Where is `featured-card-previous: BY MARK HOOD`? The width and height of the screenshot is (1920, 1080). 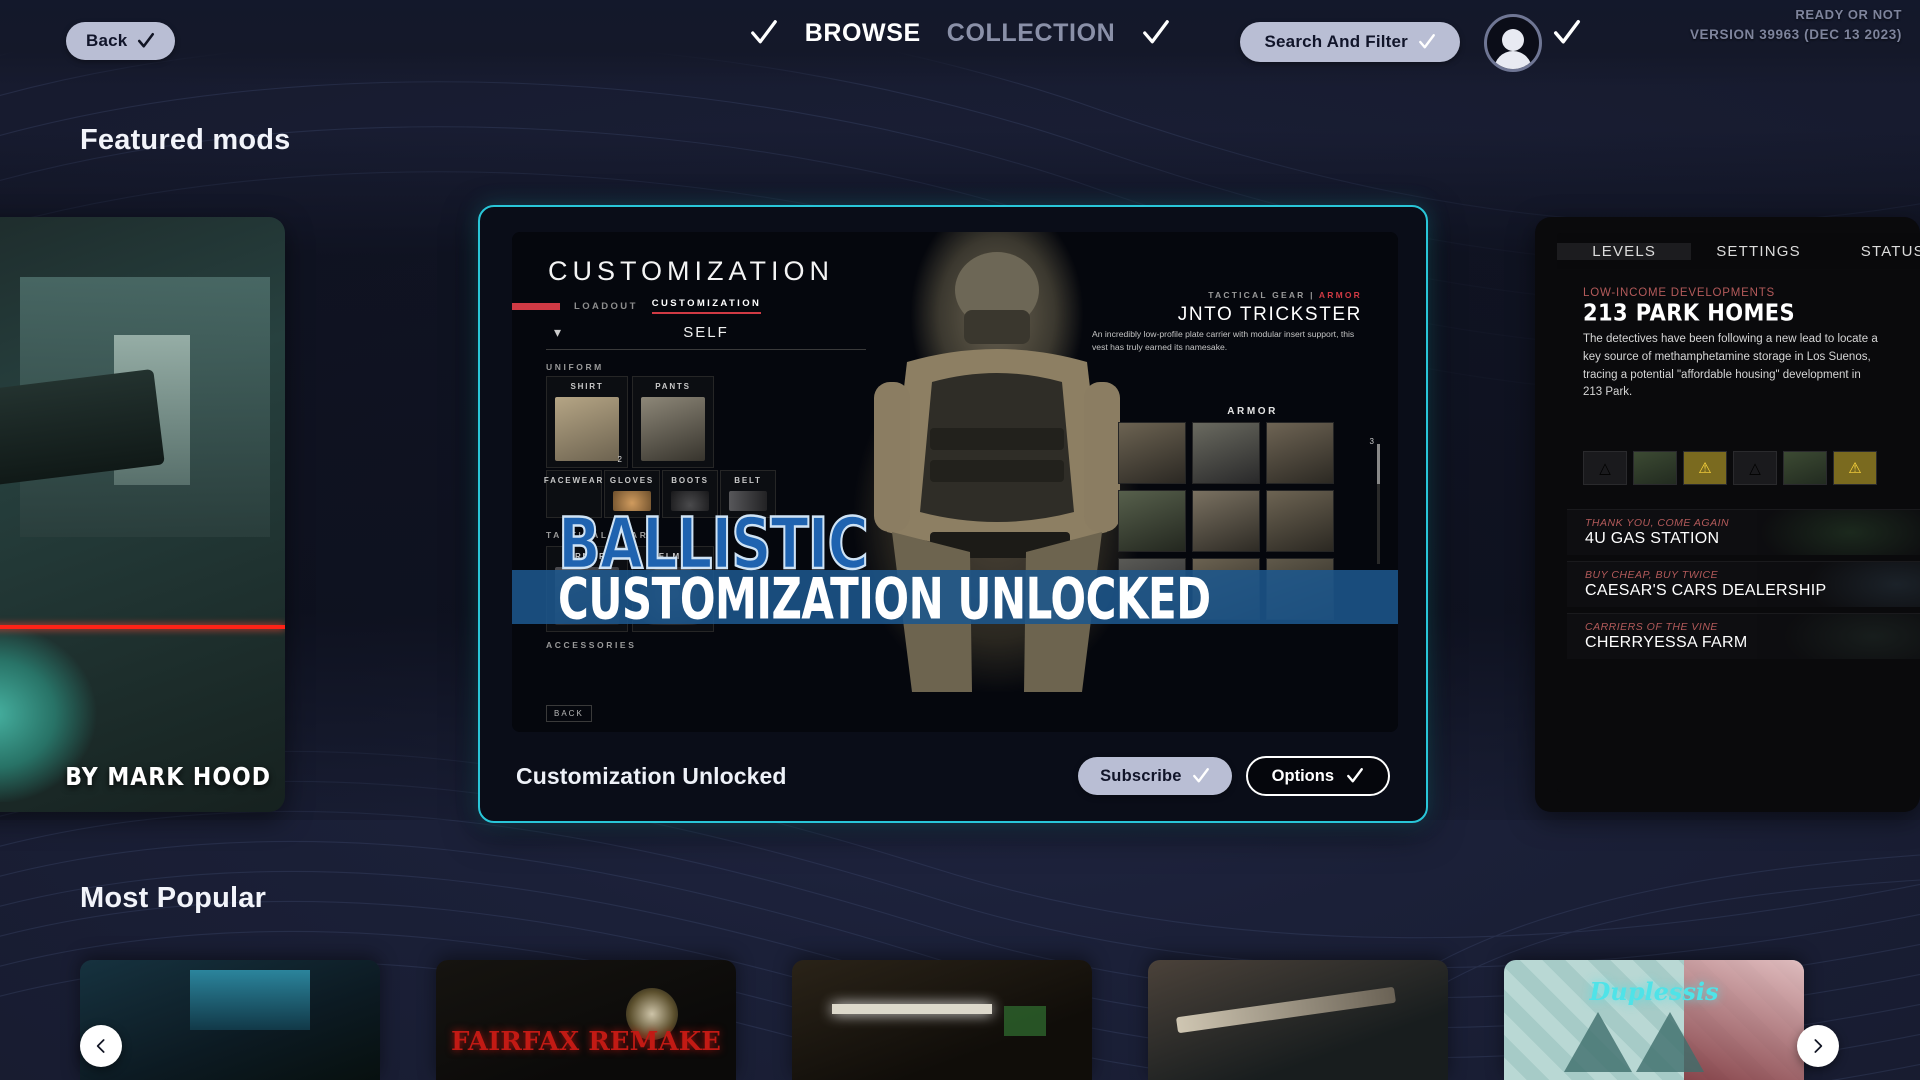 featured-card-previous: BY MARK HOOD is located at coordinates (142, 514).